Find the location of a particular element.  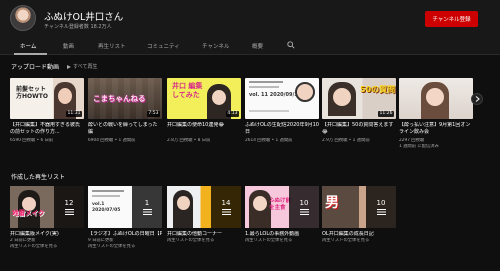

next-arrow-button is located at coordinates (477, 99).